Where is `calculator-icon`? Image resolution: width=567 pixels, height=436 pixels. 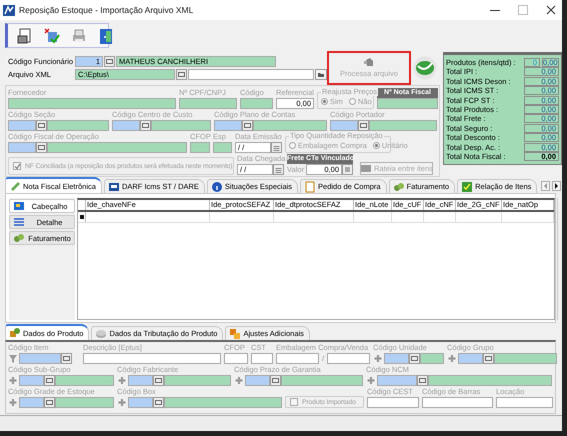
calculator-icon is located at coordinates (347, 169).